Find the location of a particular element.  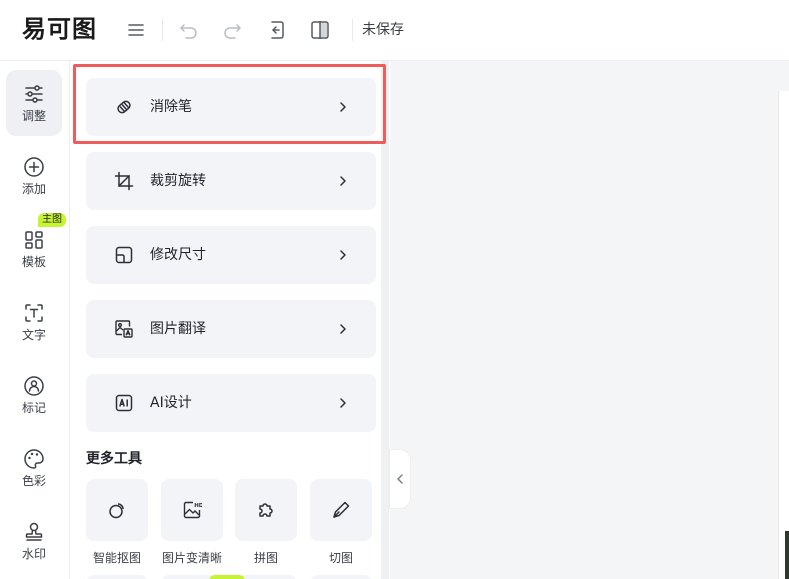

tool-tile-puzzle is located at coordinates (266, 510).